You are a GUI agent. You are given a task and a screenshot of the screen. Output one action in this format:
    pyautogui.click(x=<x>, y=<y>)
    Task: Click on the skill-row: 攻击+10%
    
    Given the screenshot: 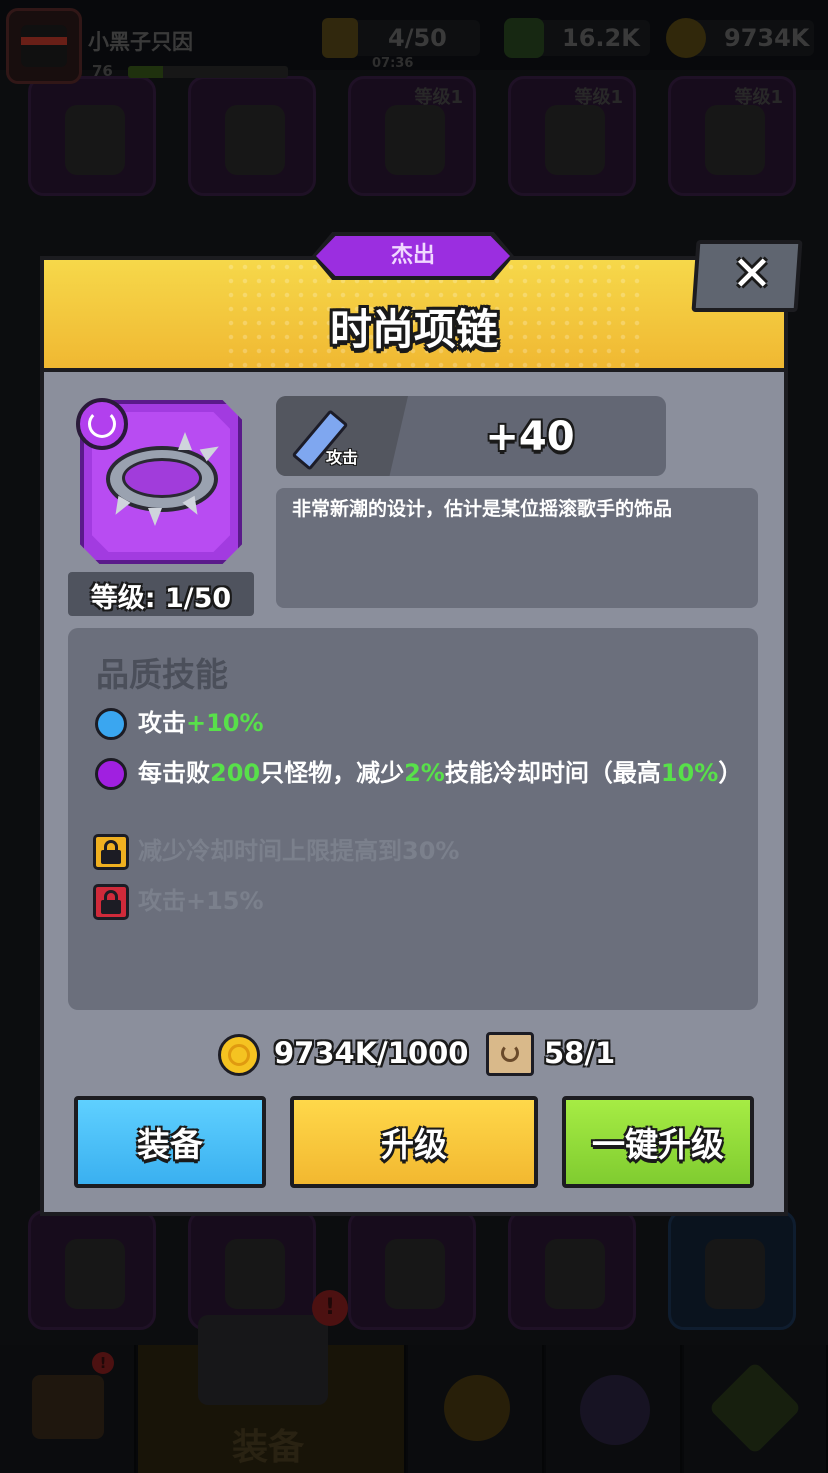 What is the action you would take?
    pyautogui.click(x=443, y=723)
    